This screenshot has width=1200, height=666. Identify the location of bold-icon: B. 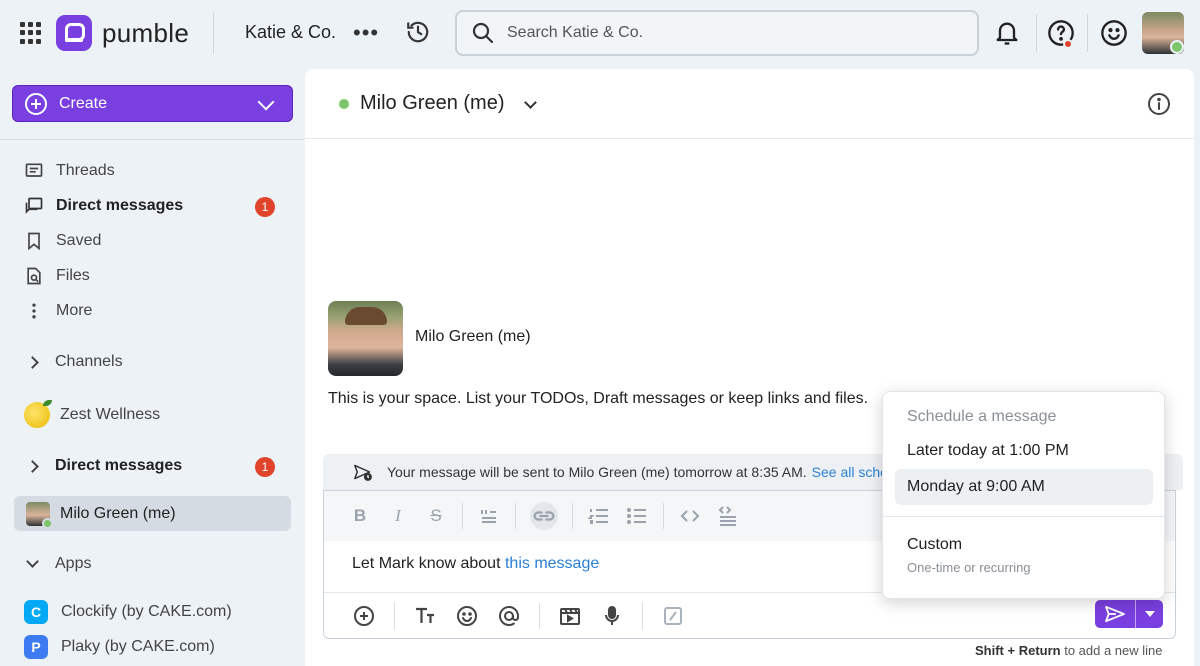
(360, 516).